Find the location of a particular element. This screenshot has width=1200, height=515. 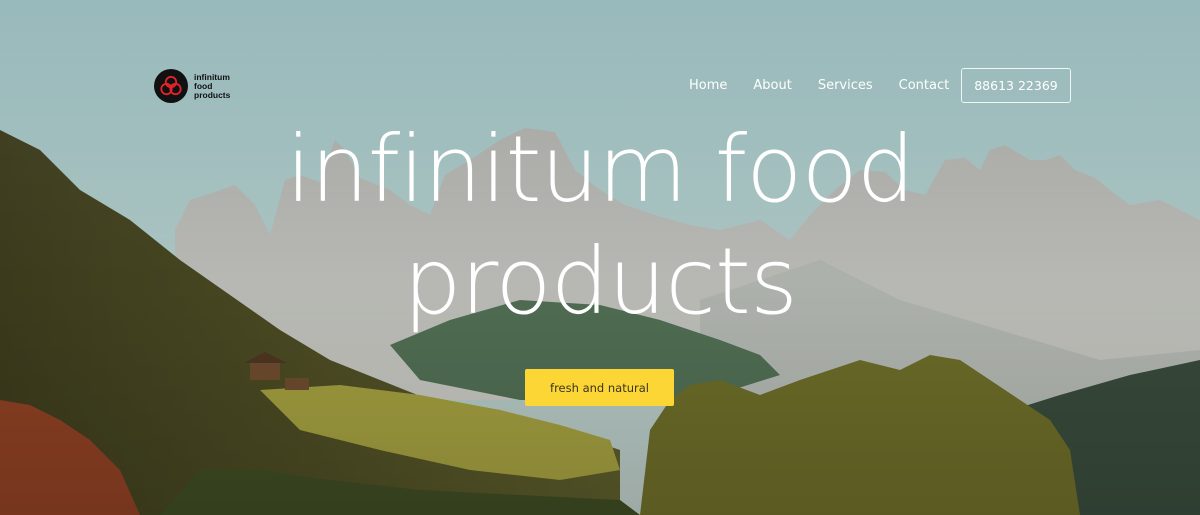

brand-name-line: products is located at coordinates (212, 94).